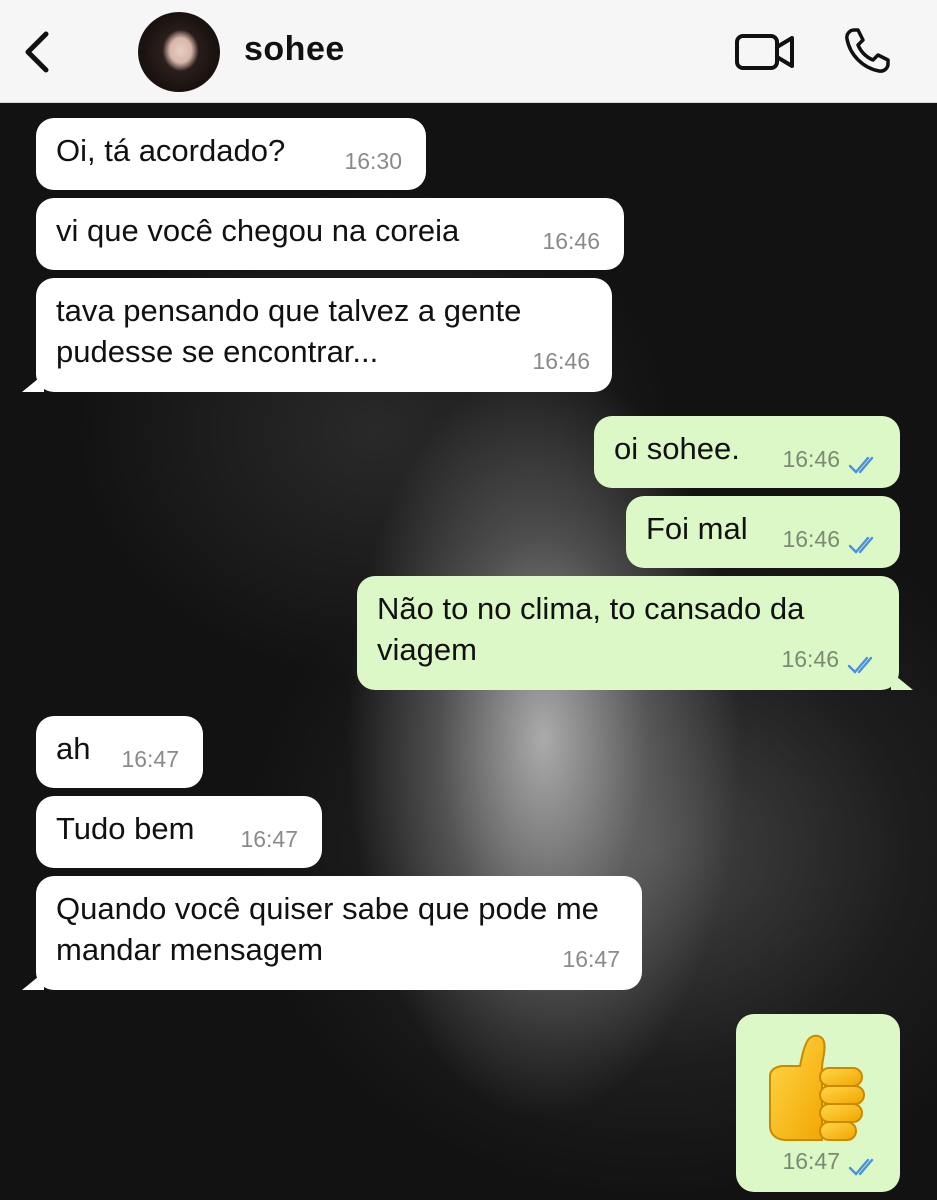  I want to click on video-camera-icon, so click(765, 52).